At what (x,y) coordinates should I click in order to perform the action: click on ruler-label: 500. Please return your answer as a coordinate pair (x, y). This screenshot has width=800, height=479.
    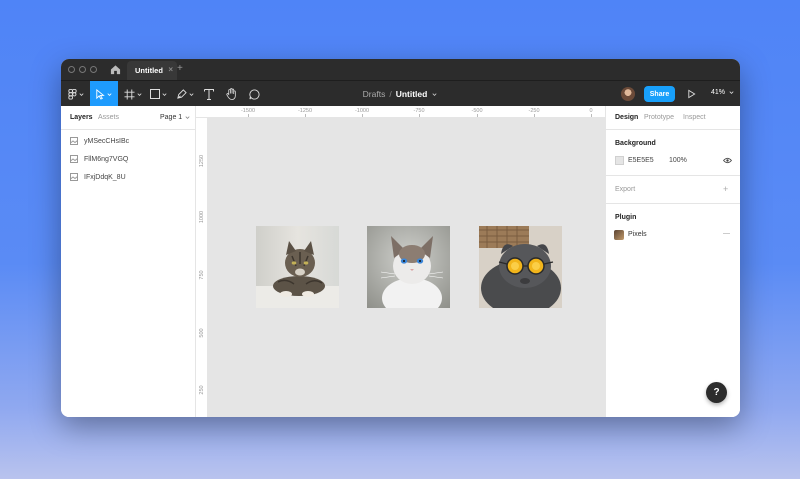
    Looking at the image, I should click on (202, 333).